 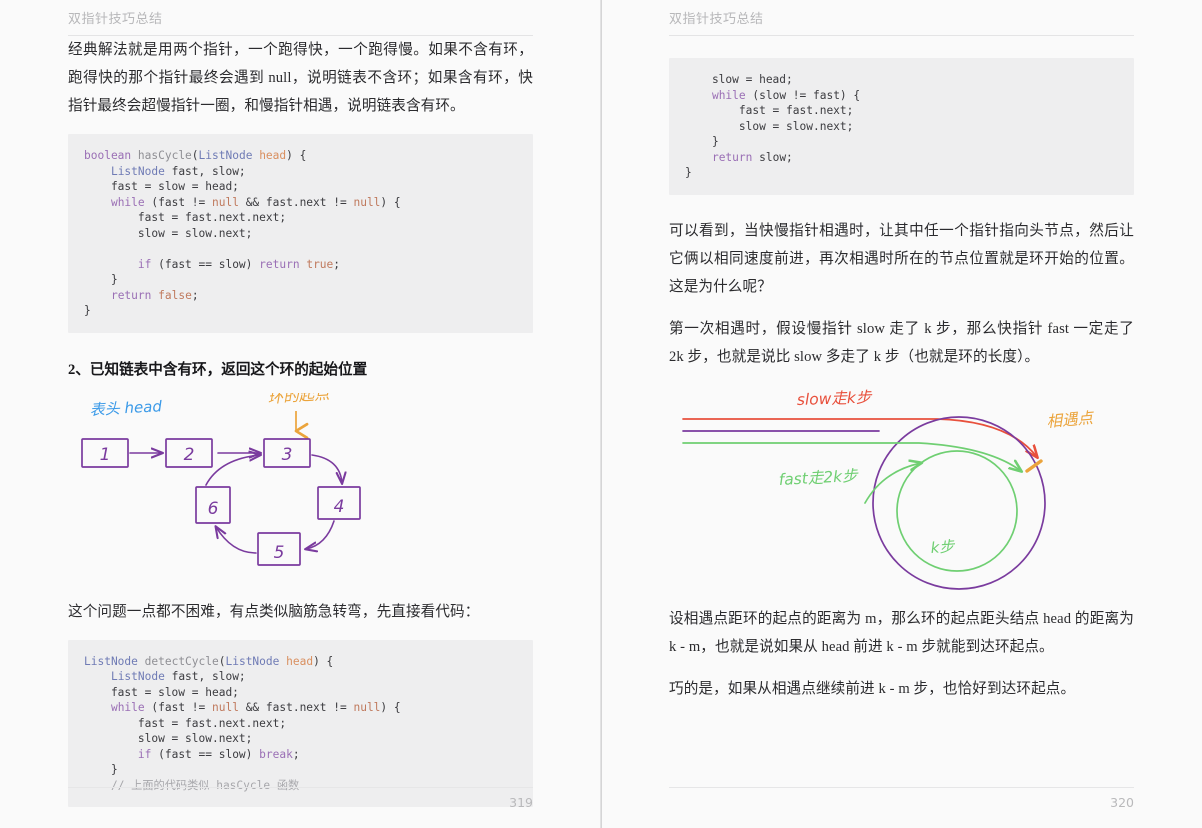 I want to click on head-rule-right, so click(x=901, y=35).